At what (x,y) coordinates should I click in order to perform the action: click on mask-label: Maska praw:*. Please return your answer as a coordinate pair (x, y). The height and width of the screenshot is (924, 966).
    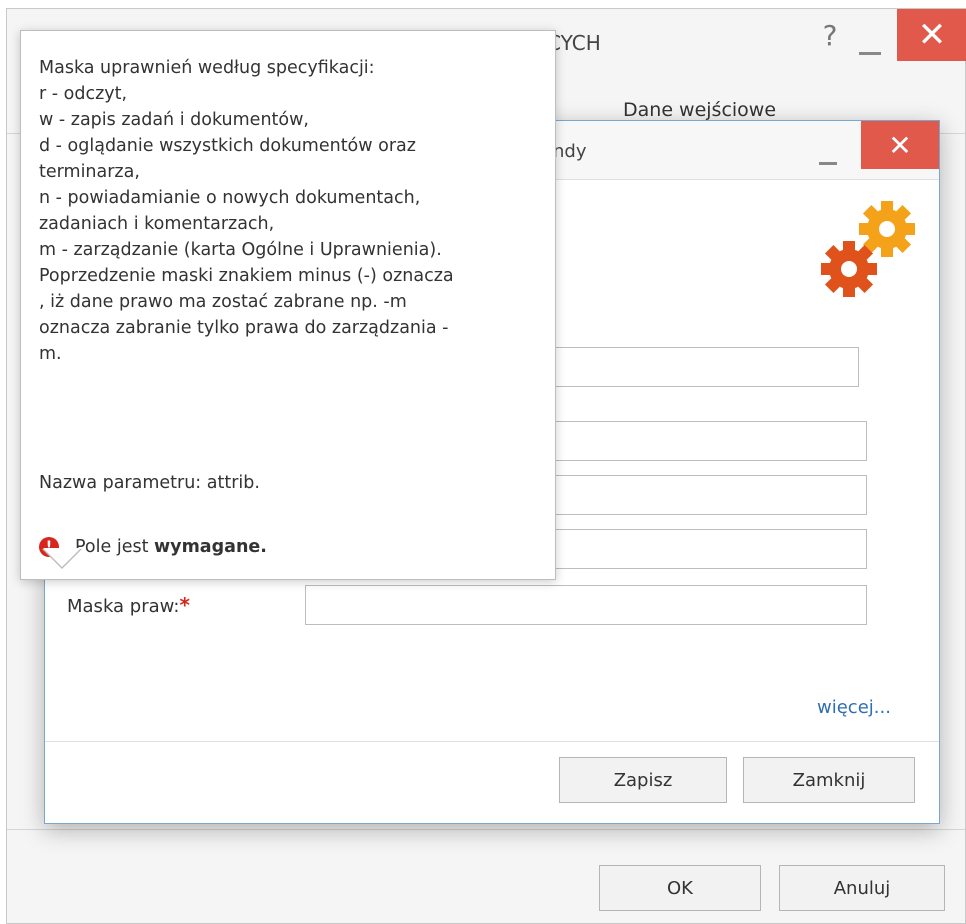
    Looking at the image, I should click on (128, 605).